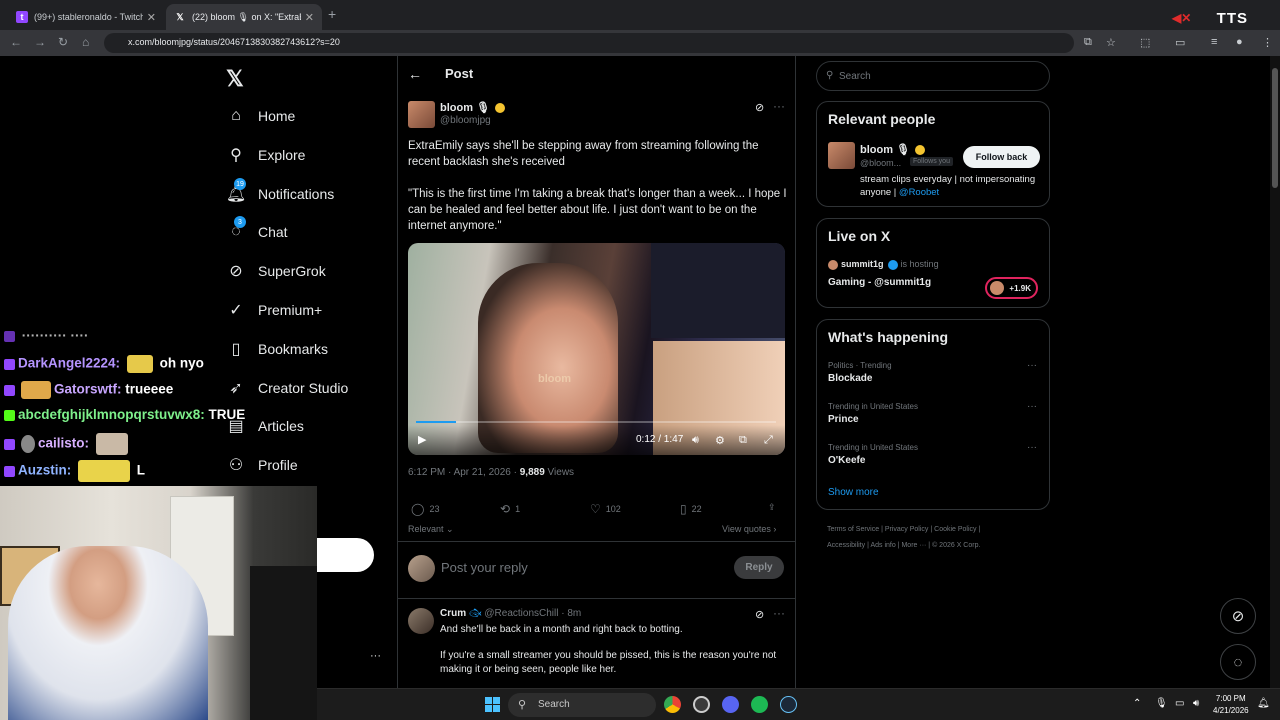 The height and width of the screenshot is (720, 1280). What do you see at coordinates (907, 529) in the screenshot?
I see `footer-privacy: Privacy Policy` at bounding box center [907, 529].